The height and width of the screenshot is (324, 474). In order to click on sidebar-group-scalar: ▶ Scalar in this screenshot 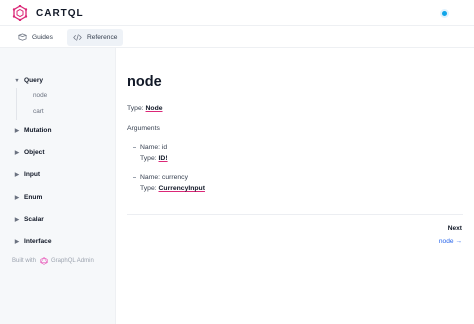, I will do `click(29, 219)`.